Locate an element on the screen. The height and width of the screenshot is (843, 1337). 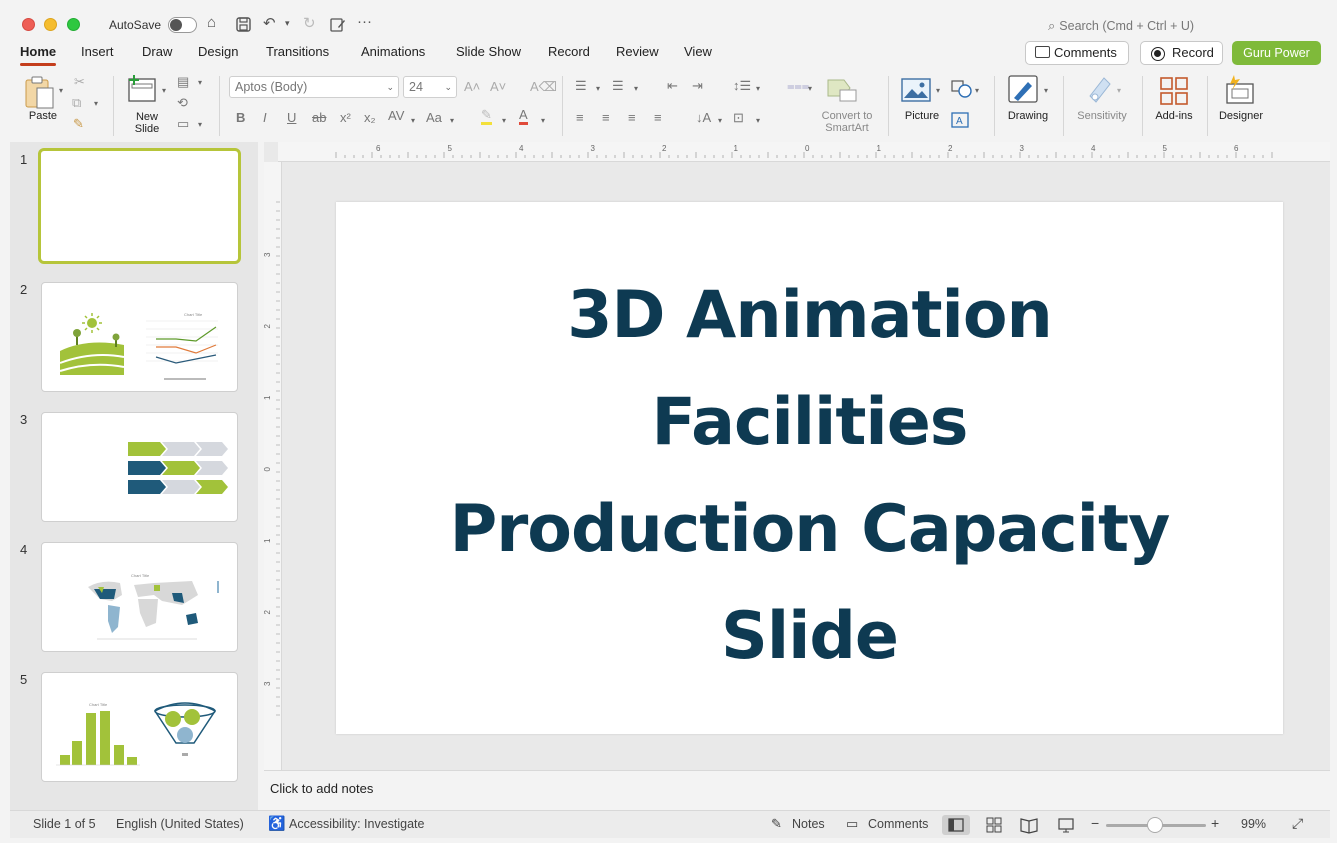
align-center-icon: ≡ is located at coordinates (606, 117).